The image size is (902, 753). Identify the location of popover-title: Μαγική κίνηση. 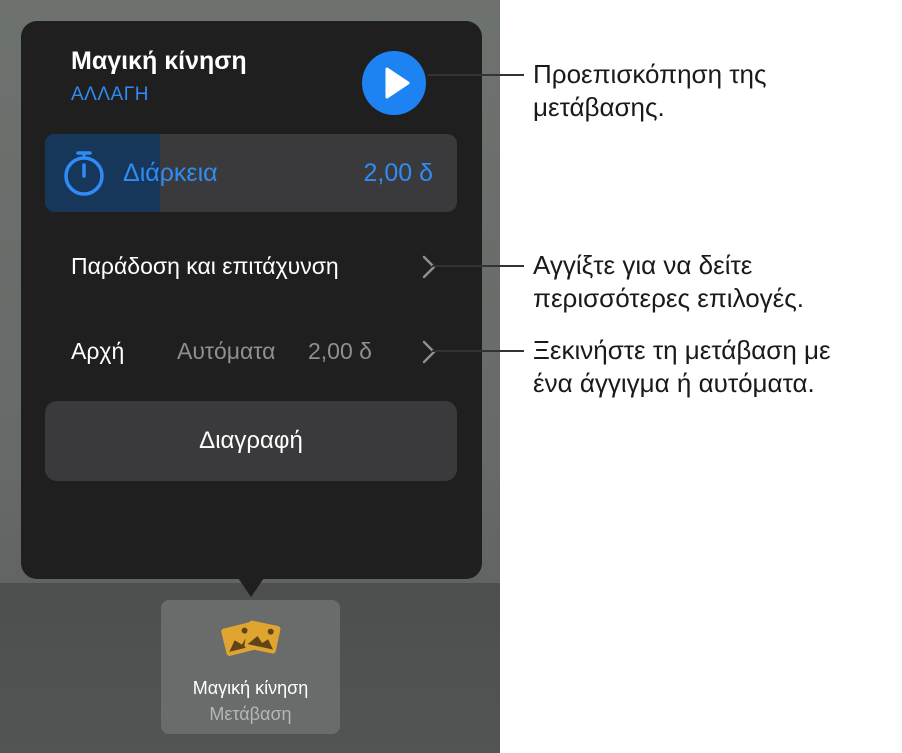
(159, 61).